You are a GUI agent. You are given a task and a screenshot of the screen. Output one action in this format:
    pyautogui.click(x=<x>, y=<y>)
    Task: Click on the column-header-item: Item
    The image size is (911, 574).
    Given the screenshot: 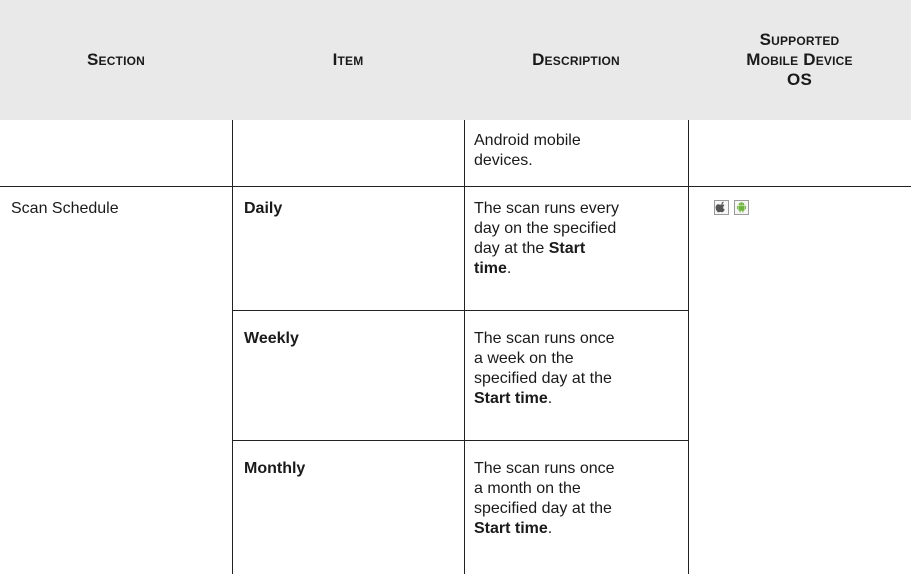 What is the action you would take?
    pyautogui.click(x=348, y=59)
    